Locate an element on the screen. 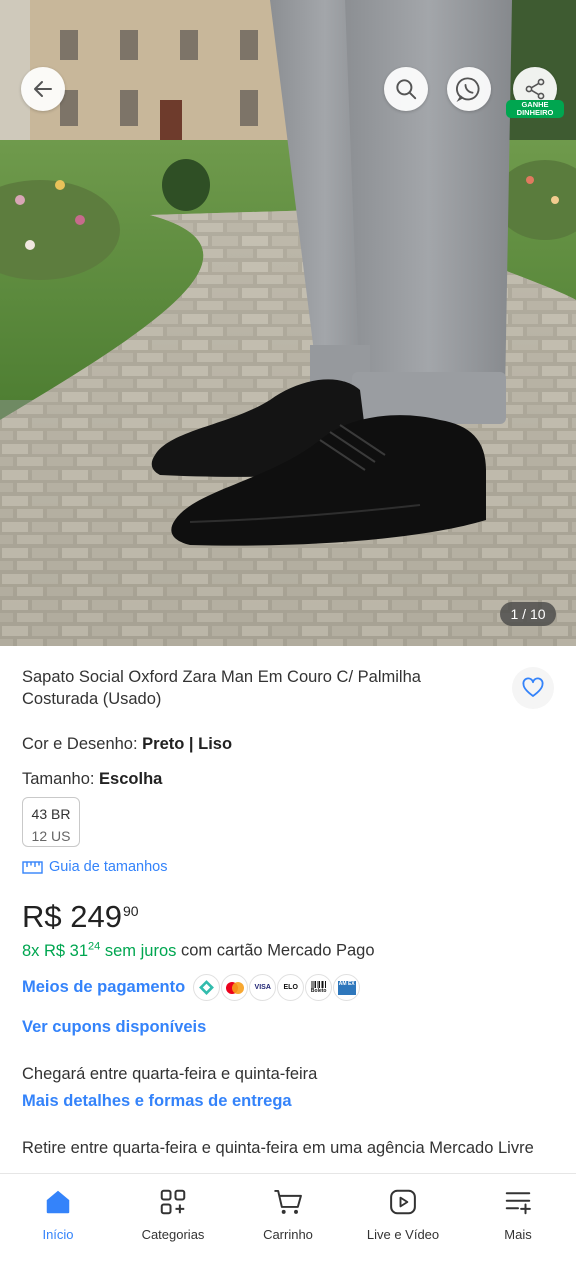 This screenshot has height=1280, width=576. nav-item-cart: Carrinho is located at coordinates (288, 1214).